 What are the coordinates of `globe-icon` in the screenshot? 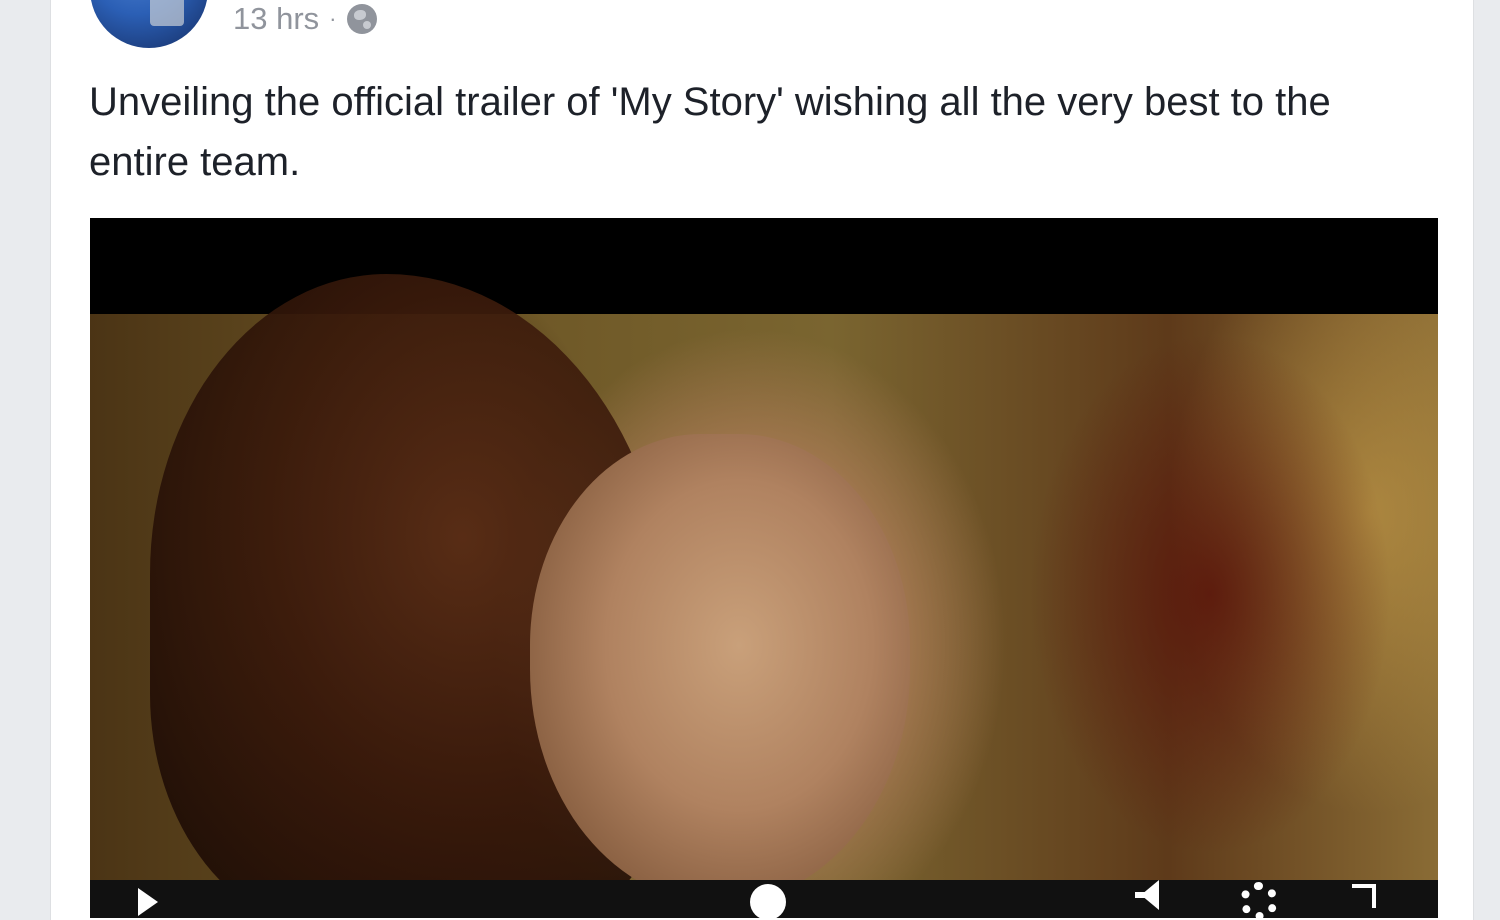 It's located at (361, 19).